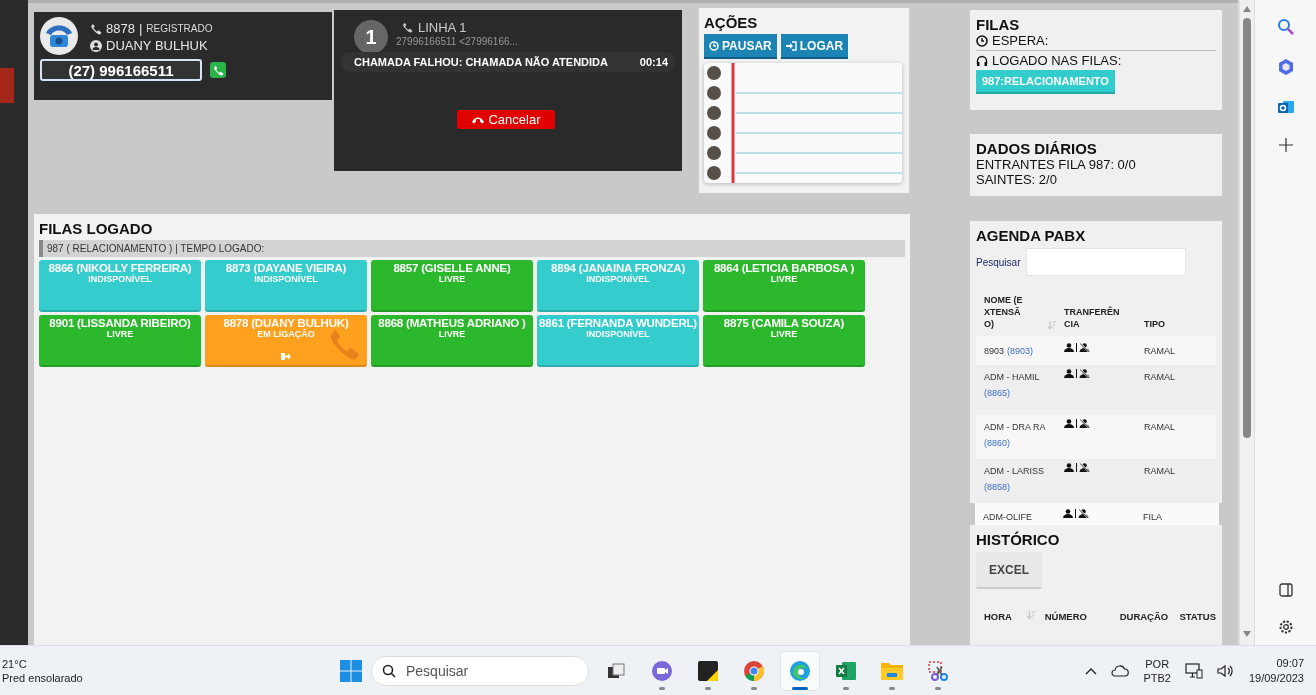  What do you see at coordinates (286, 268) in the screenshot?
I see `agent-name: 8873 (DAYANE VIEIRA)` at bounding box center [286, 268].